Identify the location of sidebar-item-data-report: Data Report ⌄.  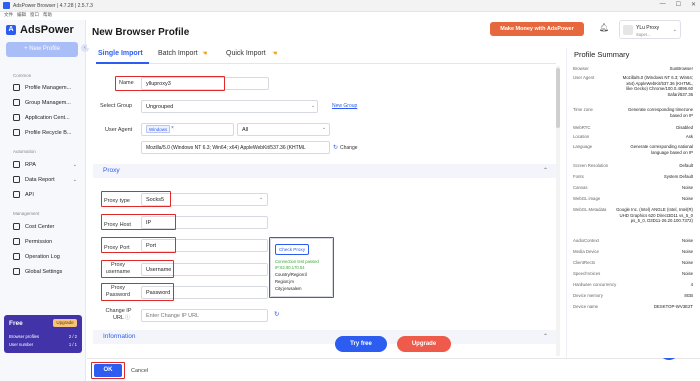
(48, 179).